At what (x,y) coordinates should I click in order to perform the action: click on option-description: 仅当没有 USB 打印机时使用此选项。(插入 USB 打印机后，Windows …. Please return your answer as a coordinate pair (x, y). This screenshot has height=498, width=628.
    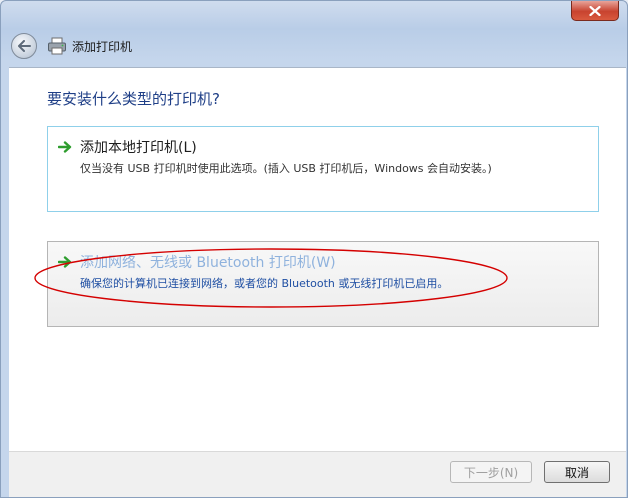
    Looking at the image, I should click on (286, 168).